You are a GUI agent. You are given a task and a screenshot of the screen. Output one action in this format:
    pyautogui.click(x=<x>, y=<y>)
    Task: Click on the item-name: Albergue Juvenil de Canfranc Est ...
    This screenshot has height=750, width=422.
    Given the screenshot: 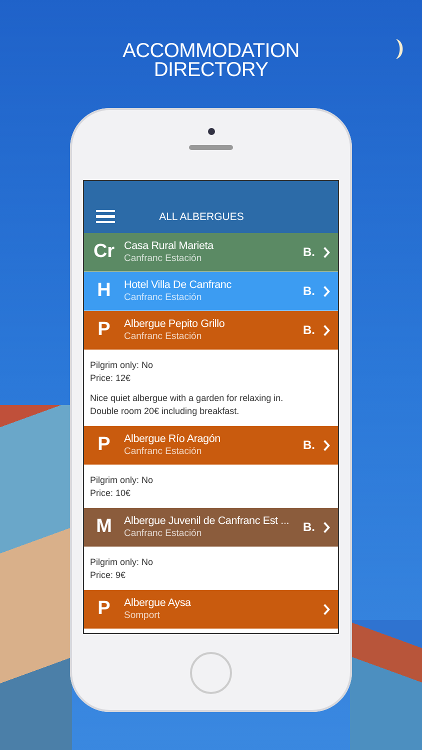 What is the action you would take?
    pyautogui.click(x=207, y=521)
    